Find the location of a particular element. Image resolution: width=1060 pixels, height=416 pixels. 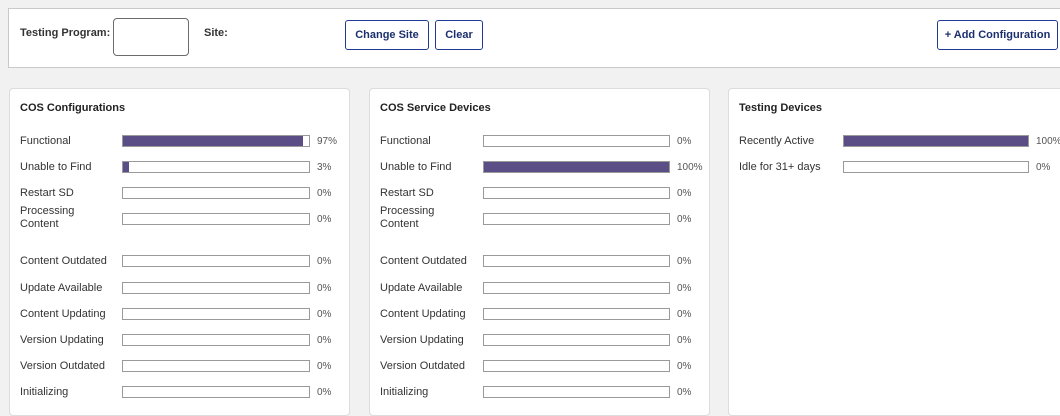

percent-label: 3% is located at coordinates (324, 167).